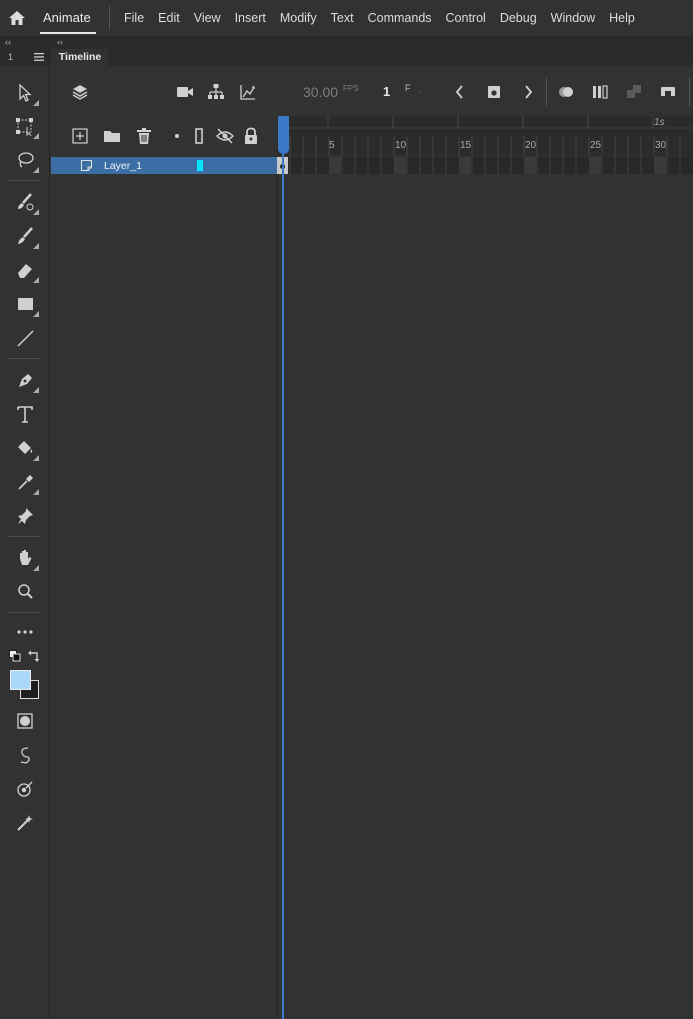  What do you see at coordinates (25, 823) in the screenshot?
I see `magic-wand-icon` at bounding box center [25, 823].